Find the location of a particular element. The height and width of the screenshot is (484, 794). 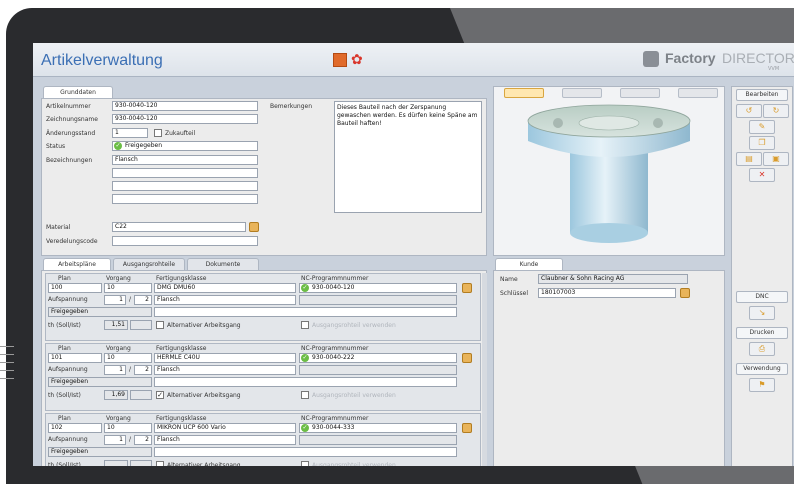

artikelnummer-field: 930-0040-120 is located at coordinates (185, 106).